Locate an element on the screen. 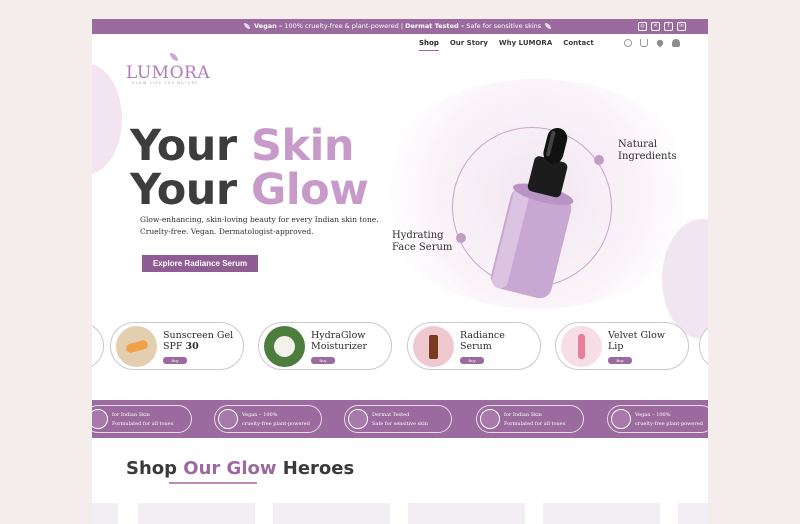 This screenshot has height=524, width=800. product-thumb-sunscreen is located at coordinates (136, 346).